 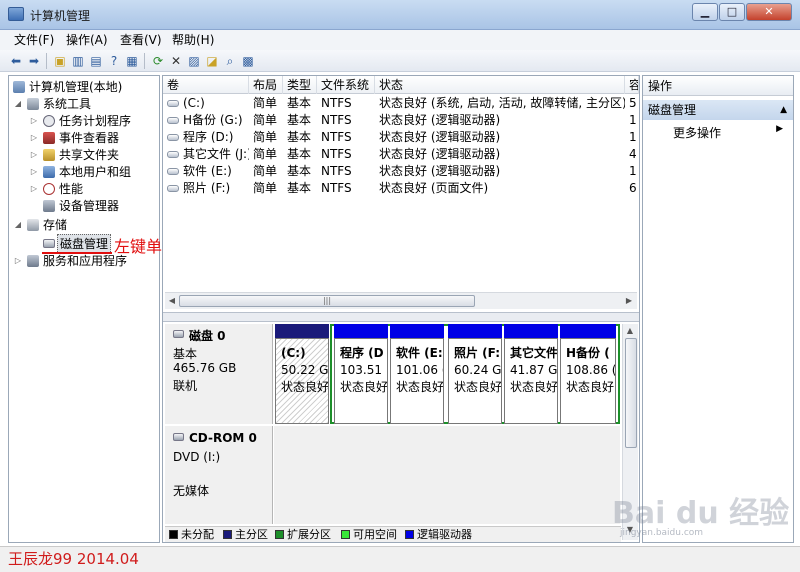 I want to click on column-header-type: 类型, so click(x=300, y=85).